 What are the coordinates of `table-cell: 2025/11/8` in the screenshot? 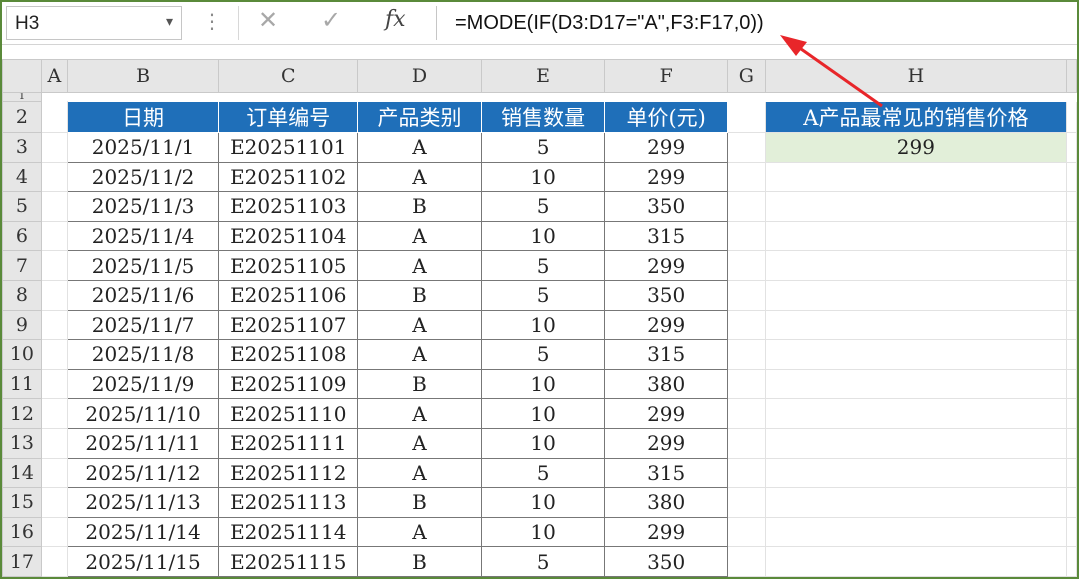 It's located at (143, 354).